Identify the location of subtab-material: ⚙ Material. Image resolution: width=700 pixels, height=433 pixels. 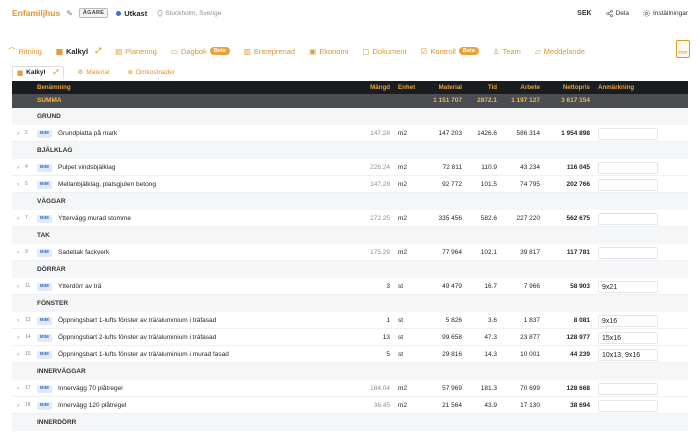
(94, 72).